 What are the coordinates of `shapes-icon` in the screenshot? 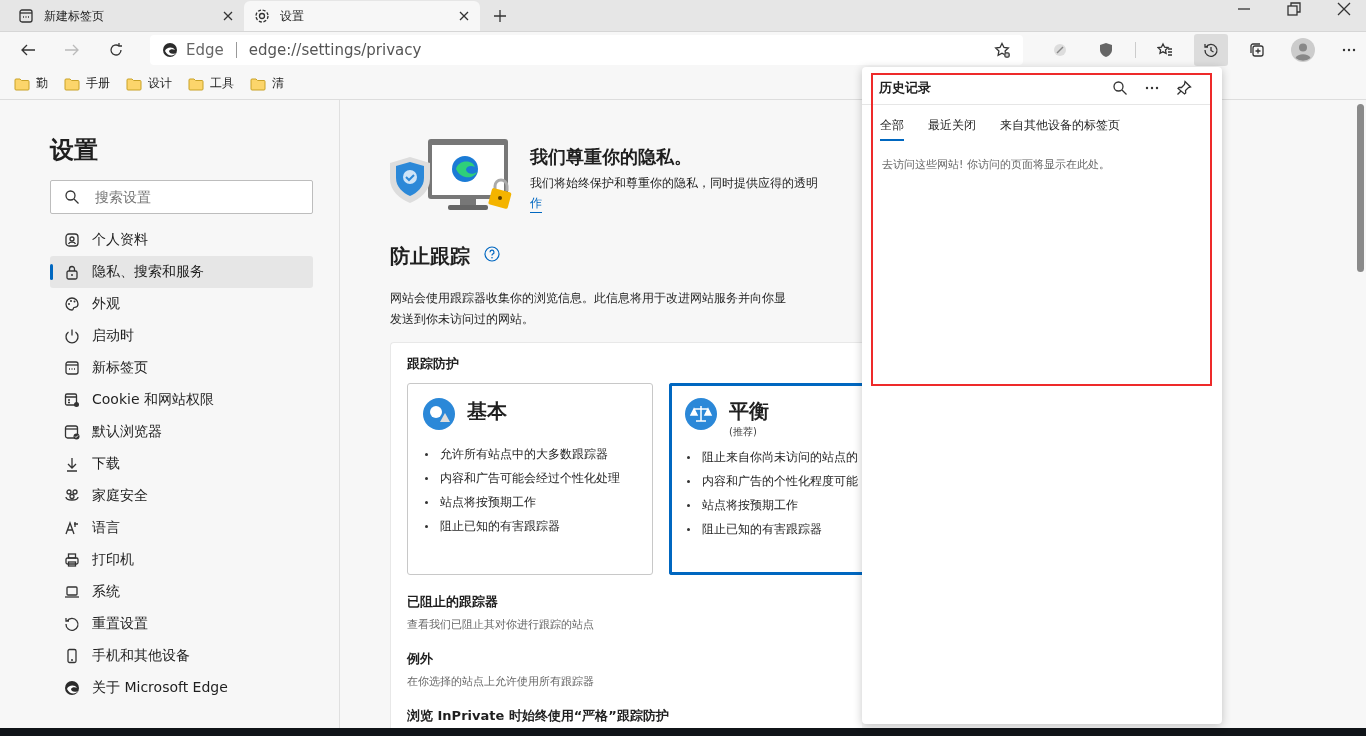 It's located at (439, 414).